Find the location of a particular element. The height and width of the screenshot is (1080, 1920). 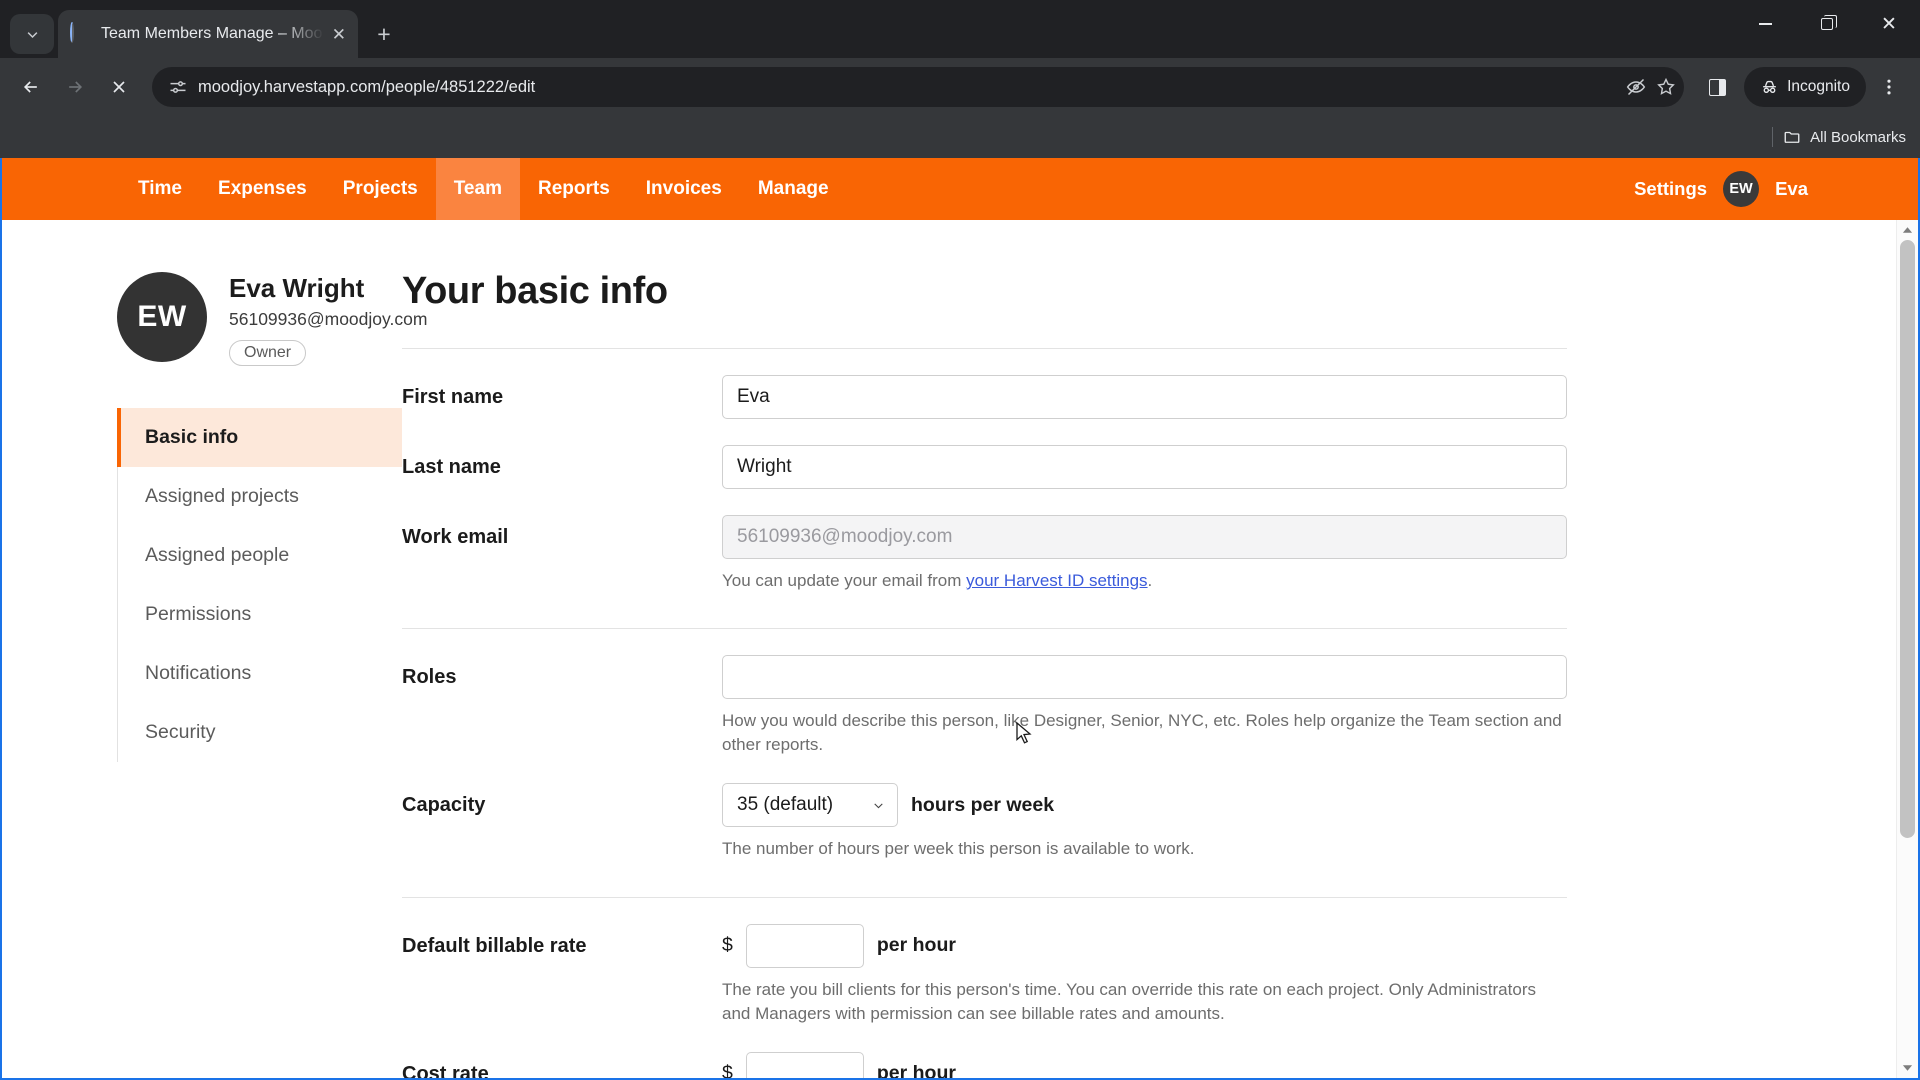

loading-spinner-icon is located at coordinates (80, 33).